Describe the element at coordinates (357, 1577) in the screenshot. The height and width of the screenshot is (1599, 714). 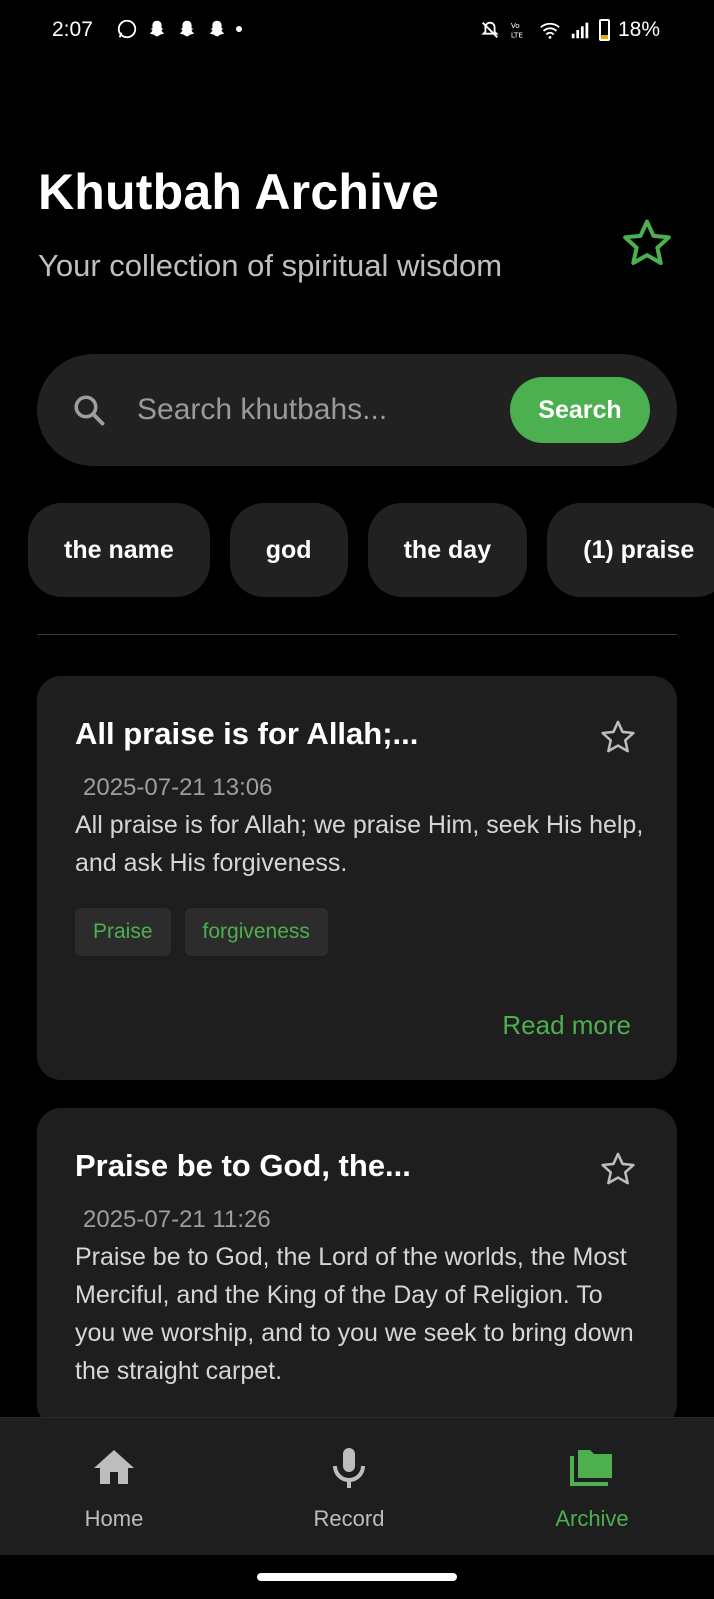
I see `home-indicator` at that location.